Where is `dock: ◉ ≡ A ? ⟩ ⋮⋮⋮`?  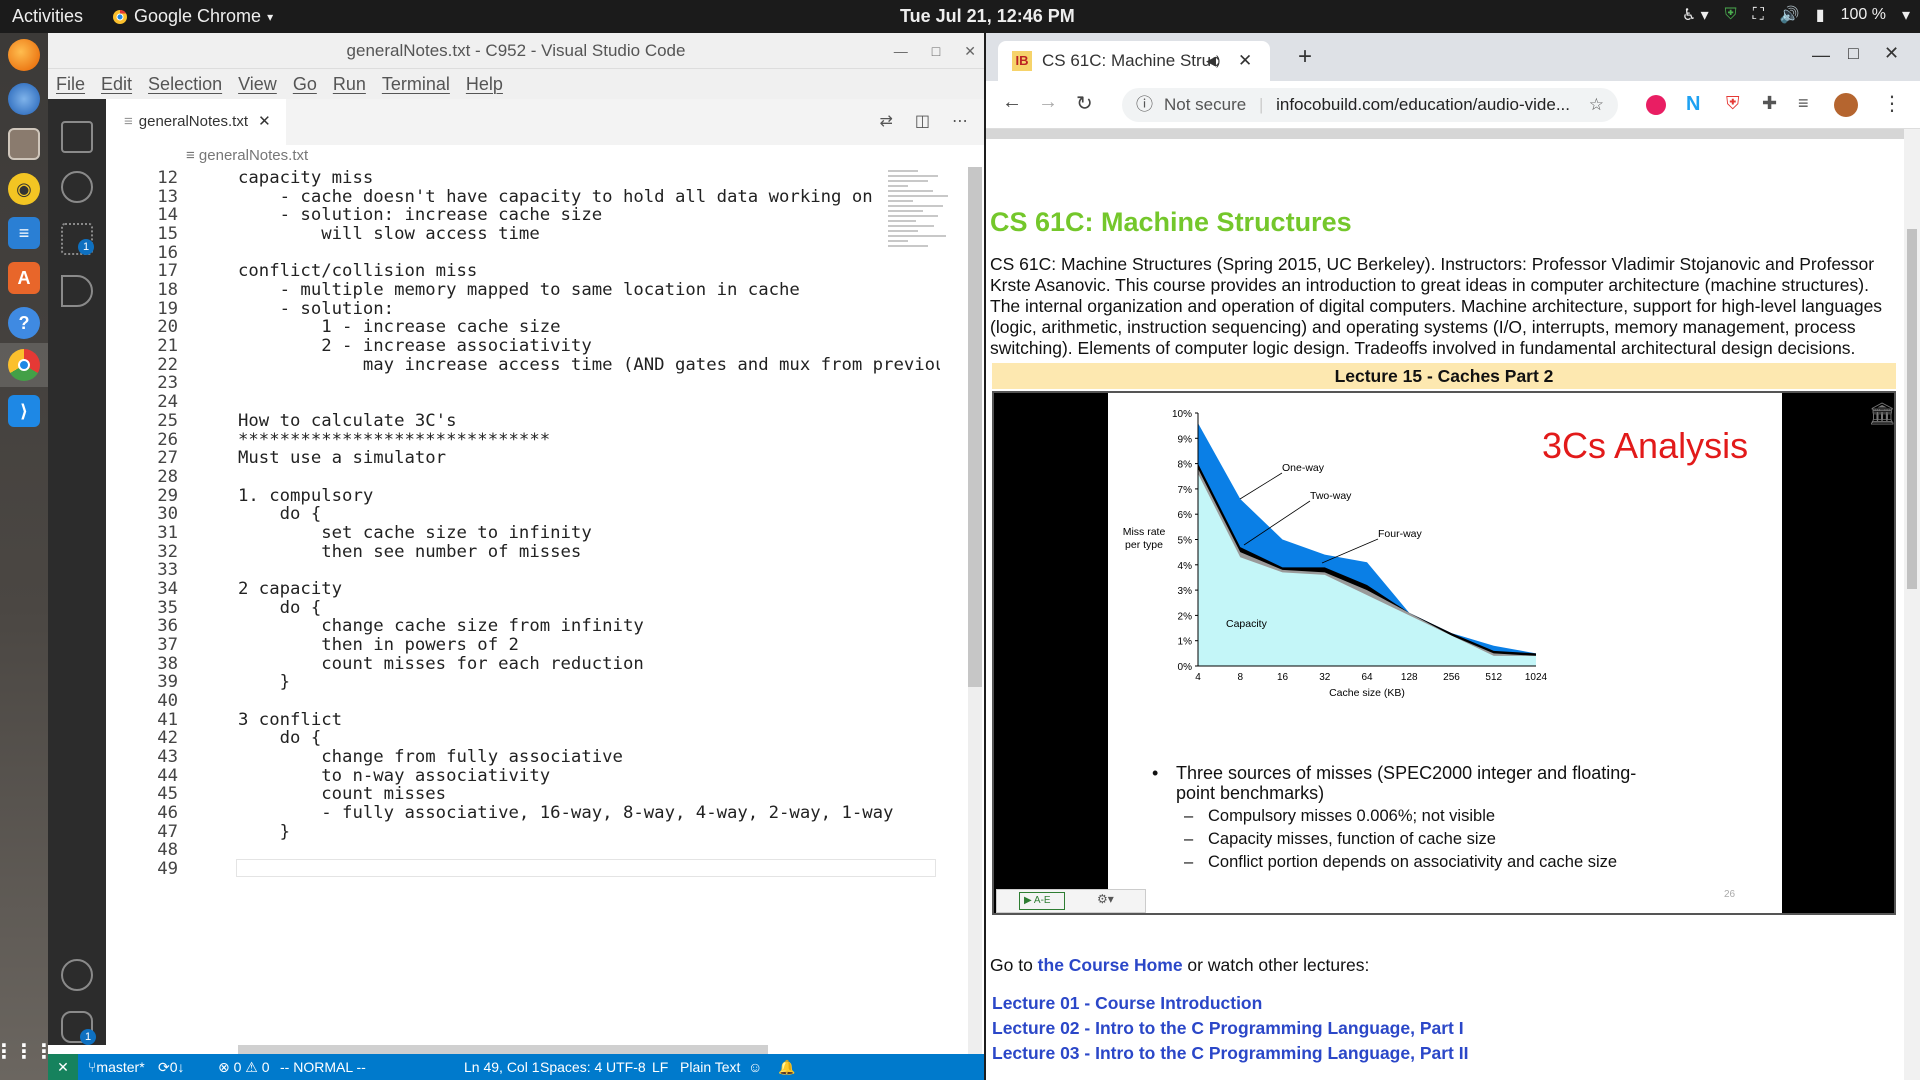
dock: ◉ ≡ A ? ⟩ ⋮⋮⋮ is located at coordinates (27, 556).